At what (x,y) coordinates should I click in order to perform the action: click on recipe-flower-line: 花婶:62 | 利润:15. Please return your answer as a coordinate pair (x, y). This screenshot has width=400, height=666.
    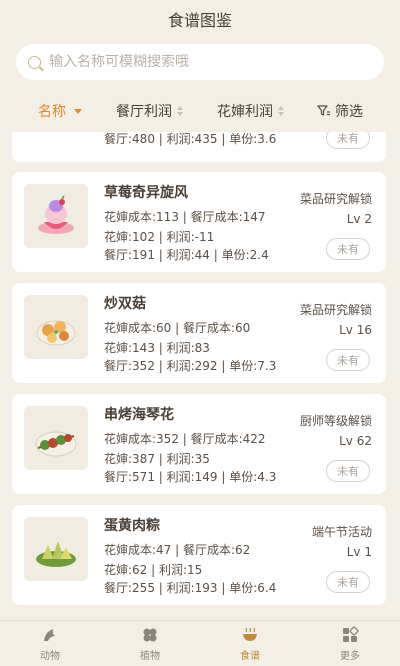
    Looking at the image, I should click on (153, 570).